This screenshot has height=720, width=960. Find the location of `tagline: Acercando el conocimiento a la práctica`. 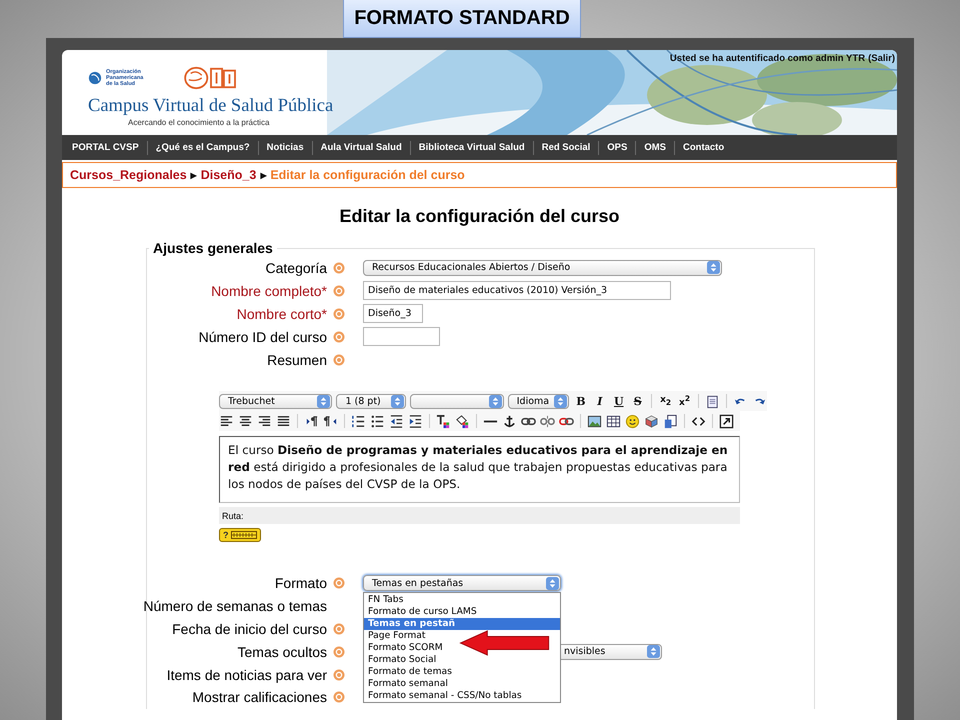

tagline: Acercando el conocimiento a la práctica is located at coordinates (199, 122).